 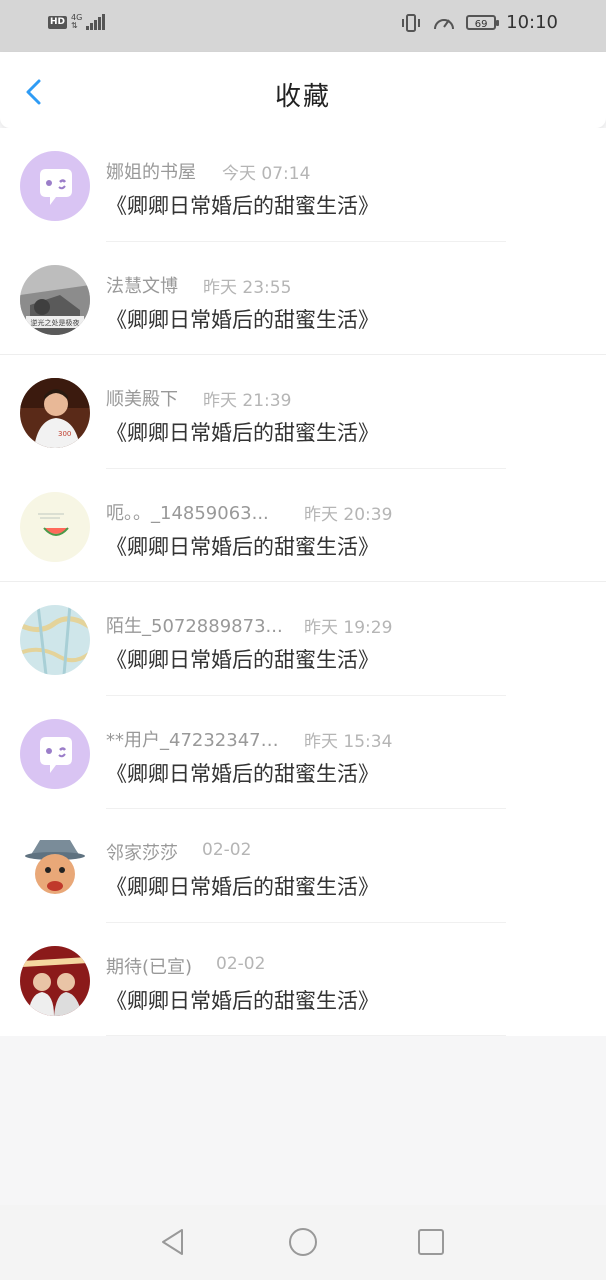 I want to click on status-bar: HD 4G ⇅ 69 10:10, so click(x=303, y=26).